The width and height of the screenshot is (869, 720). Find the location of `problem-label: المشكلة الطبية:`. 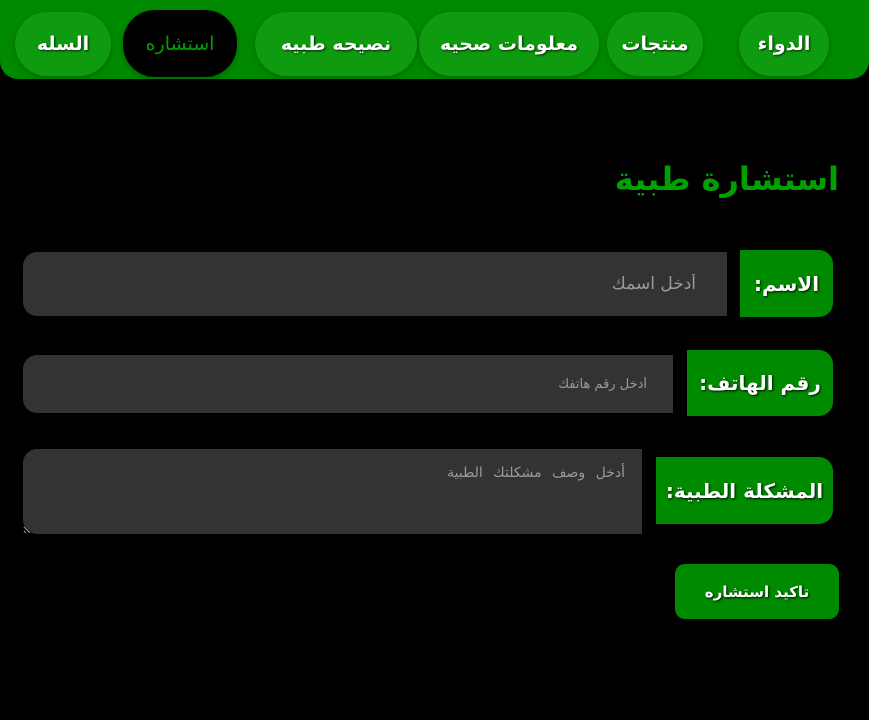

problem-label: المشكلة الطبية: is located at coordinates (744, 490).